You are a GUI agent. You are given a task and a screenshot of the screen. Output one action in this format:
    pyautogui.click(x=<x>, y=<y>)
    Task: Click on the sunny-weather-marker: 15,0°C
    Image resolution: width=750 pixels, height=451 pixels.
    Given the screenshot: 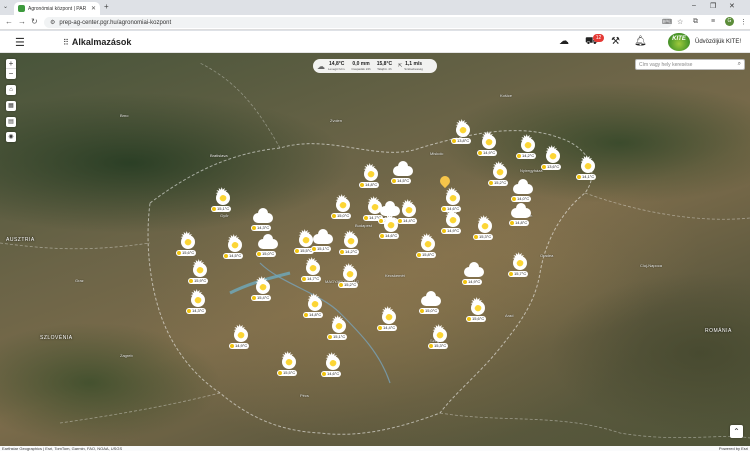 What is the action you would take?
    pyautogui.click(x=343, y=207)
    